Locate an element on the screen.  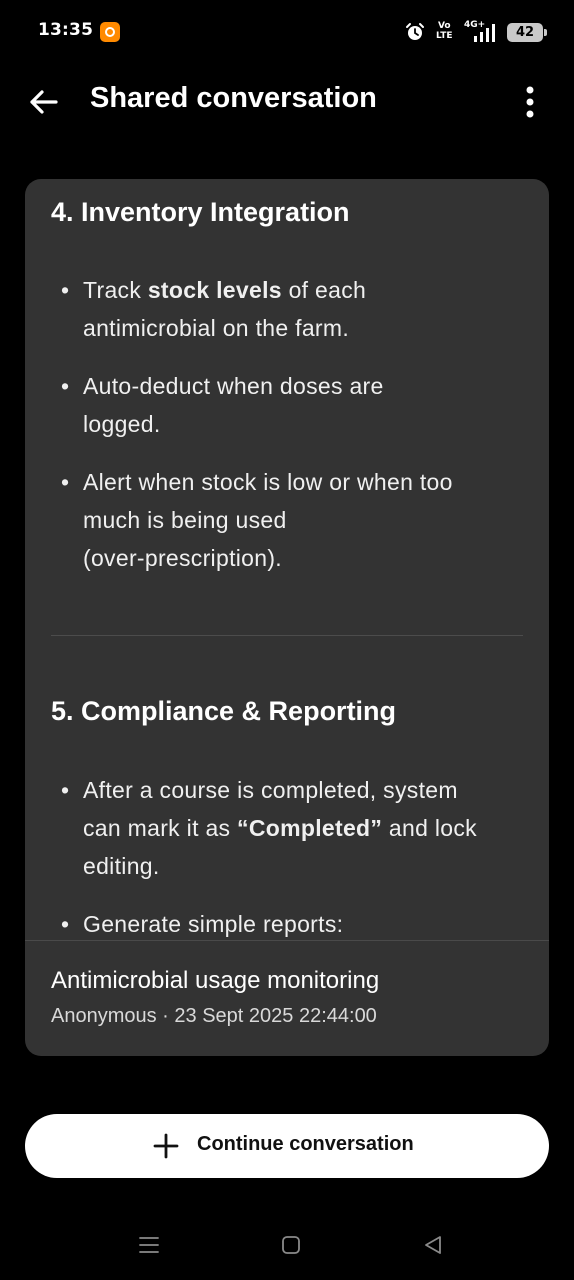
list-item-text: Auto-deduct when doses are logged. is located at coordinates (233, 405).